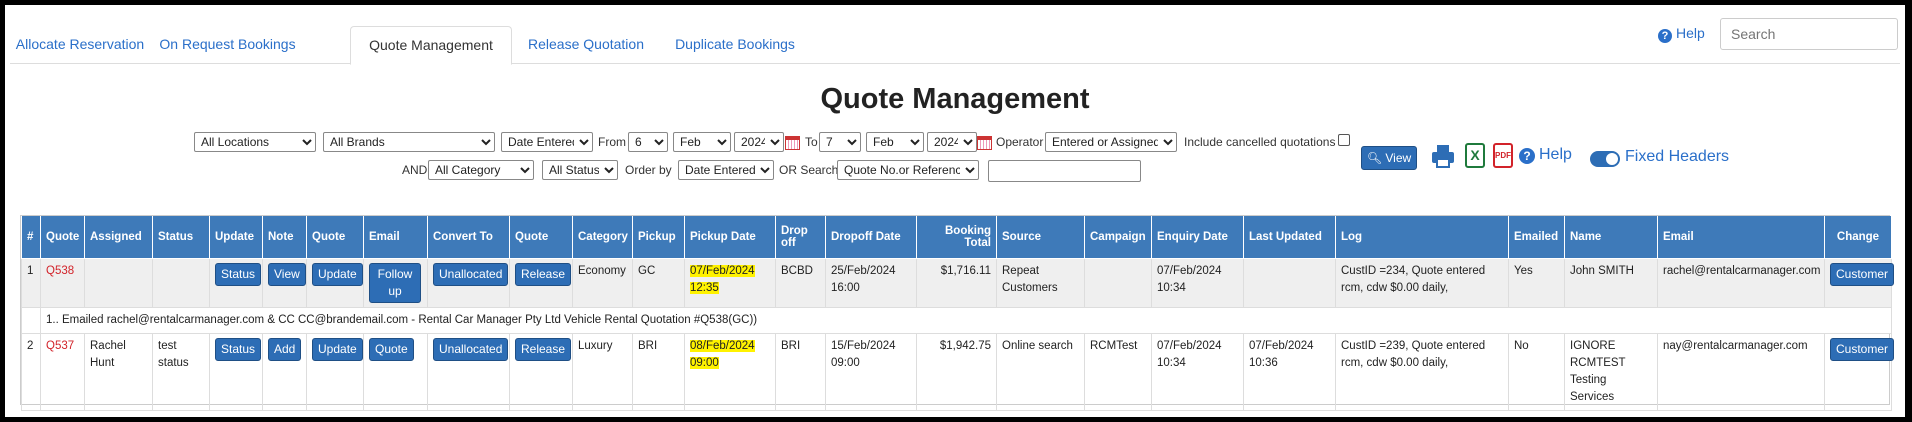 Image resolution: width=1912 pixels, height=422 pixels. Describe the element at coordinates (284, 237) in the screenshot. I see `col-header-note: Note` at that location.